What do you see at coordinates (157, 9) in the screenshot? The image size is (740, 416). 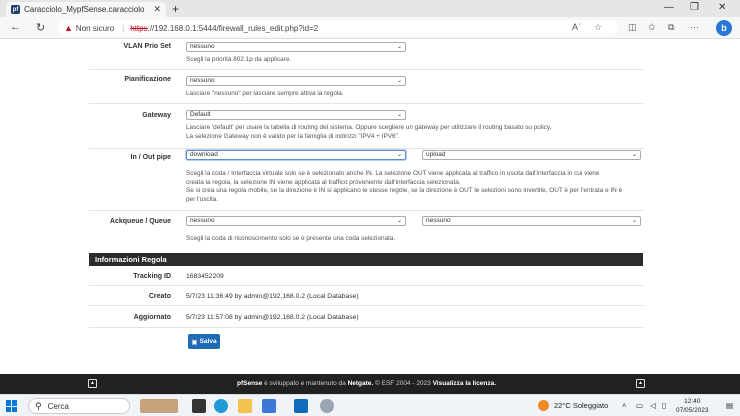 I see `close-tab-icon: ✕` at bounding box center [157, 9].